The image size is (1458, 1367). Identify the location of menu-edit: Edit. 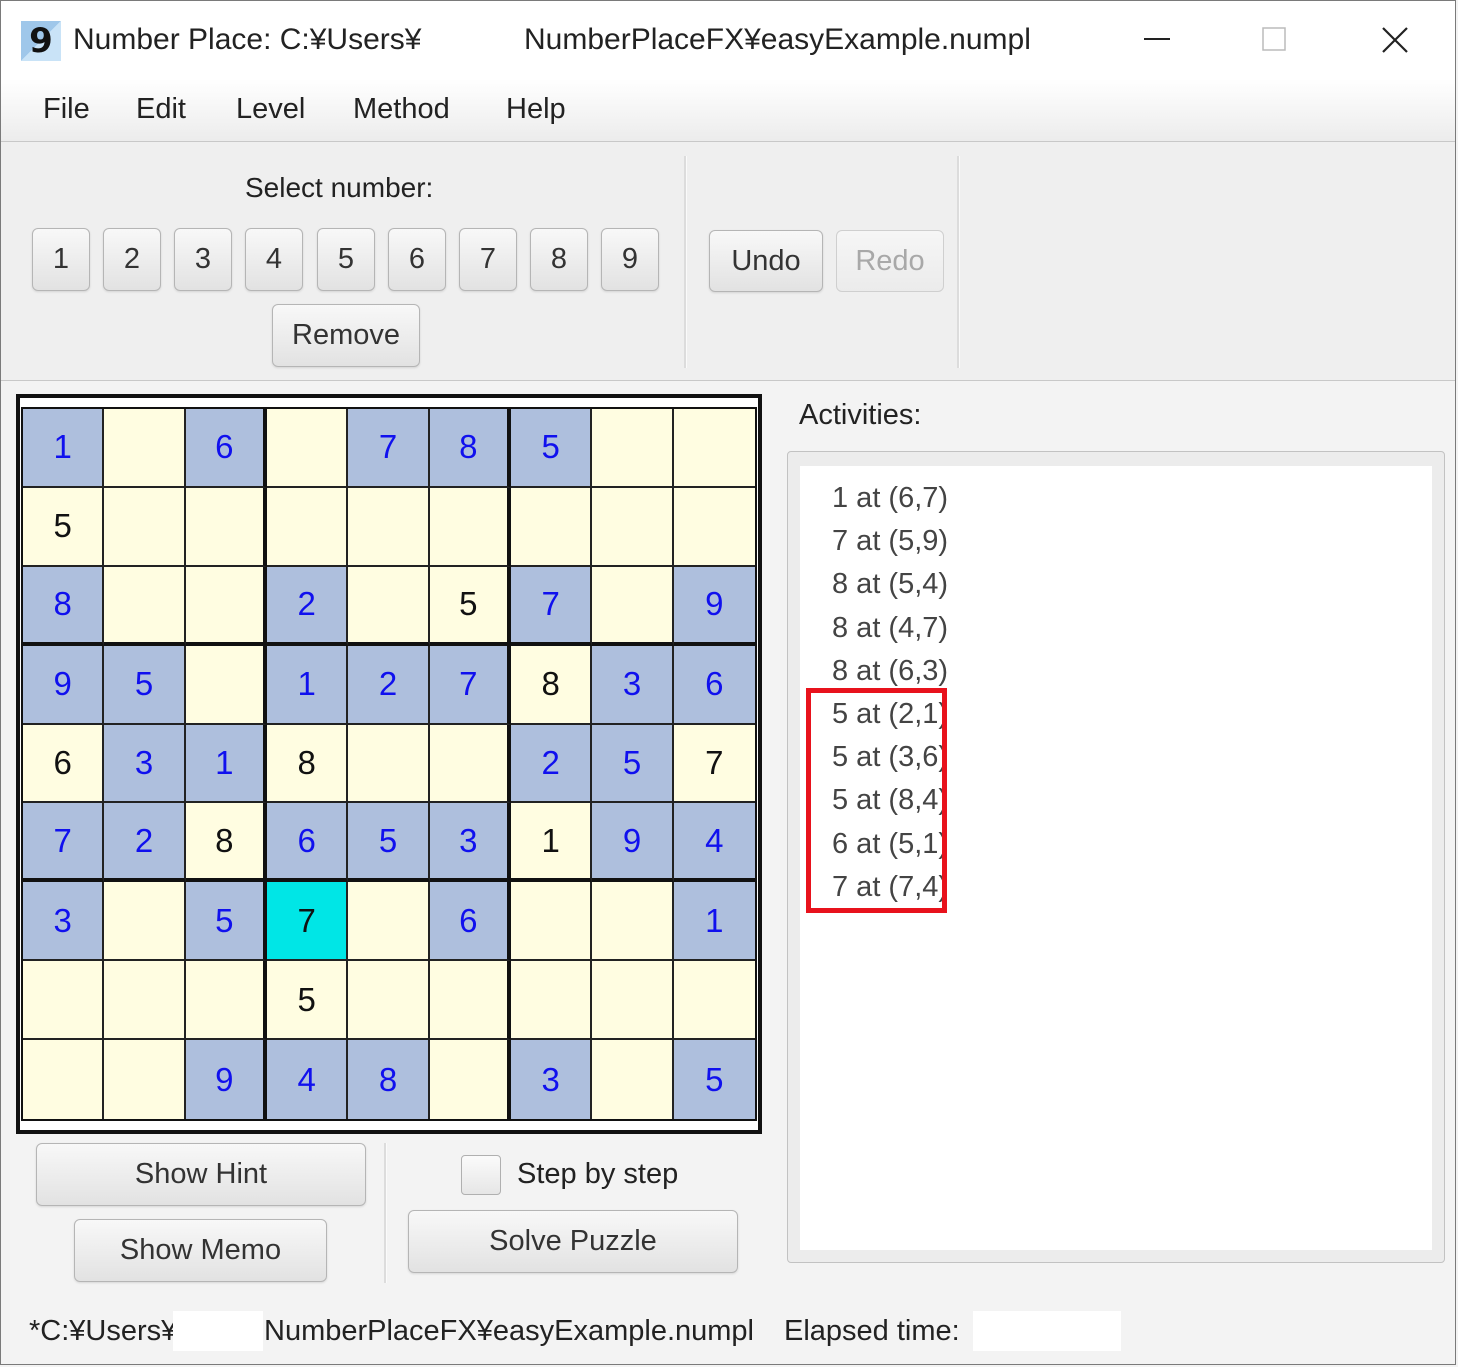
(161, 109).